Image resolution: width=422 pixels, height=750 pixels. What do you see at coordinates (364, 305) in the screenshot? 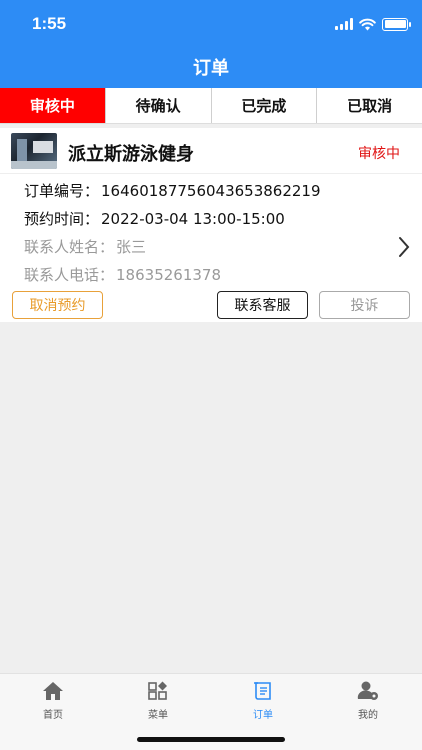
I see `complain-button: 投诉` at bounding box center [364, 305].